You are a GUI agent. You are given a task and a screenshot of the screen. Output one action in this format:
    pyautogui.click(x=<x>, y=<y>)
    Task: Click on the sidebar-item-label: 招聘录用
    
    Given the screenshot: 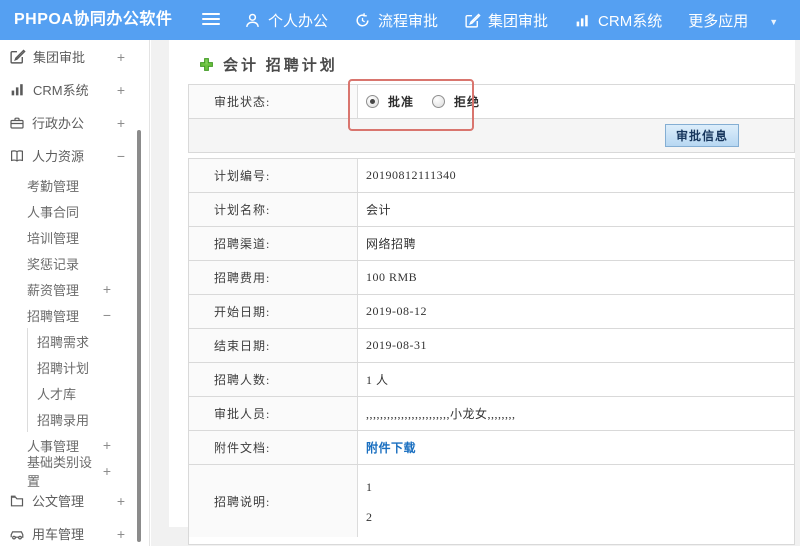 What is the action you would take?
    pyautogui.click(x=63, y=420)
    